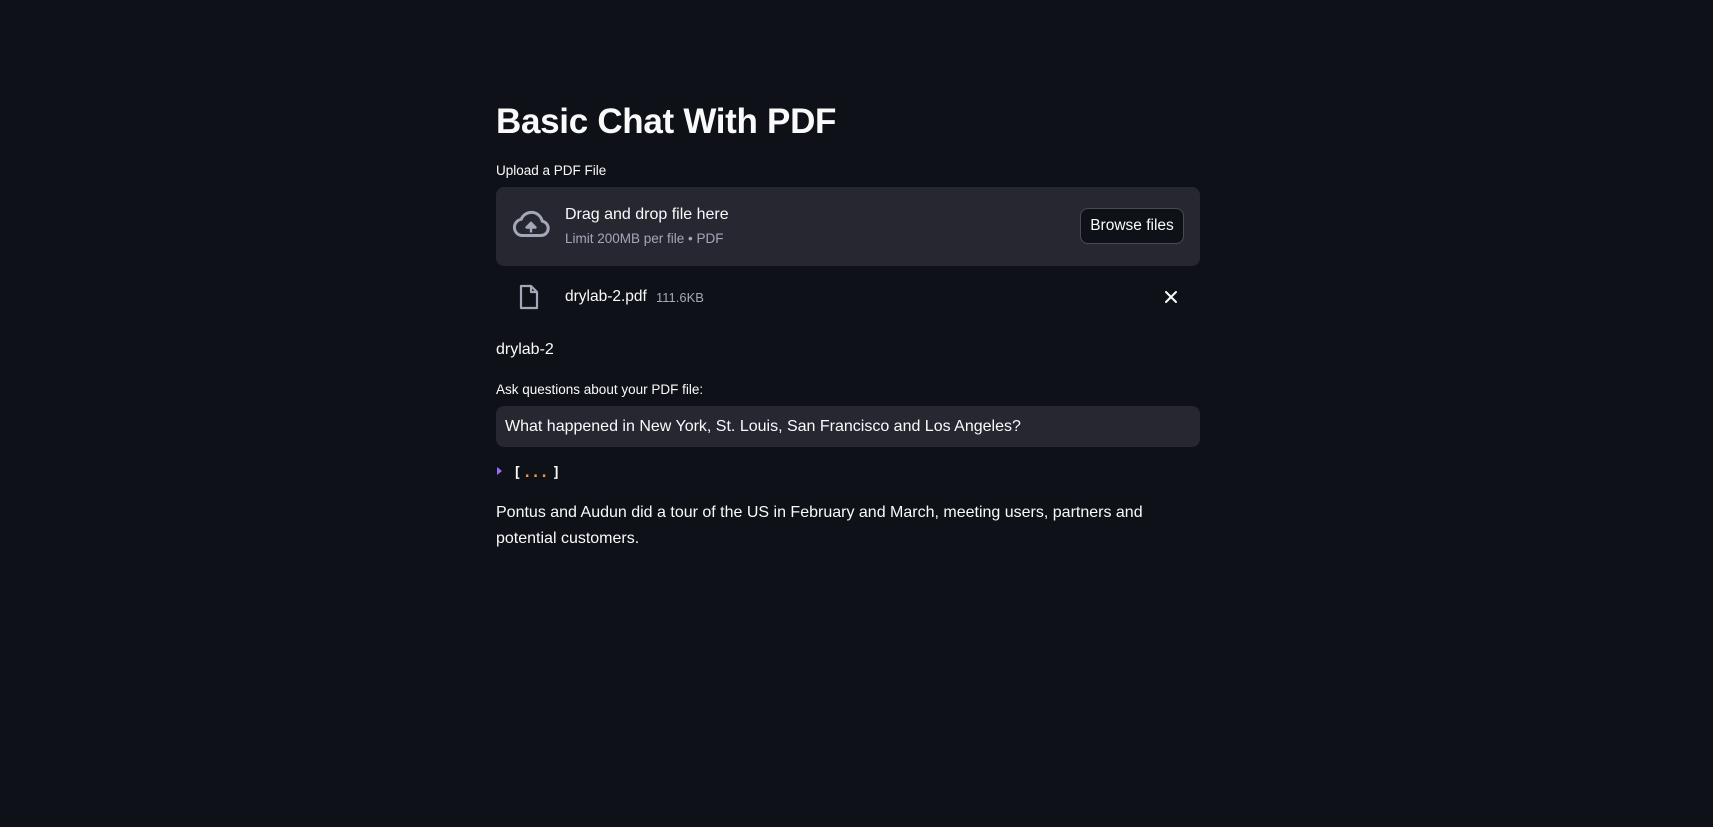 The width and height of the screenshot is (1713, 827). I want to click on upload-label: Upload a PDF File, so click(551, 170).